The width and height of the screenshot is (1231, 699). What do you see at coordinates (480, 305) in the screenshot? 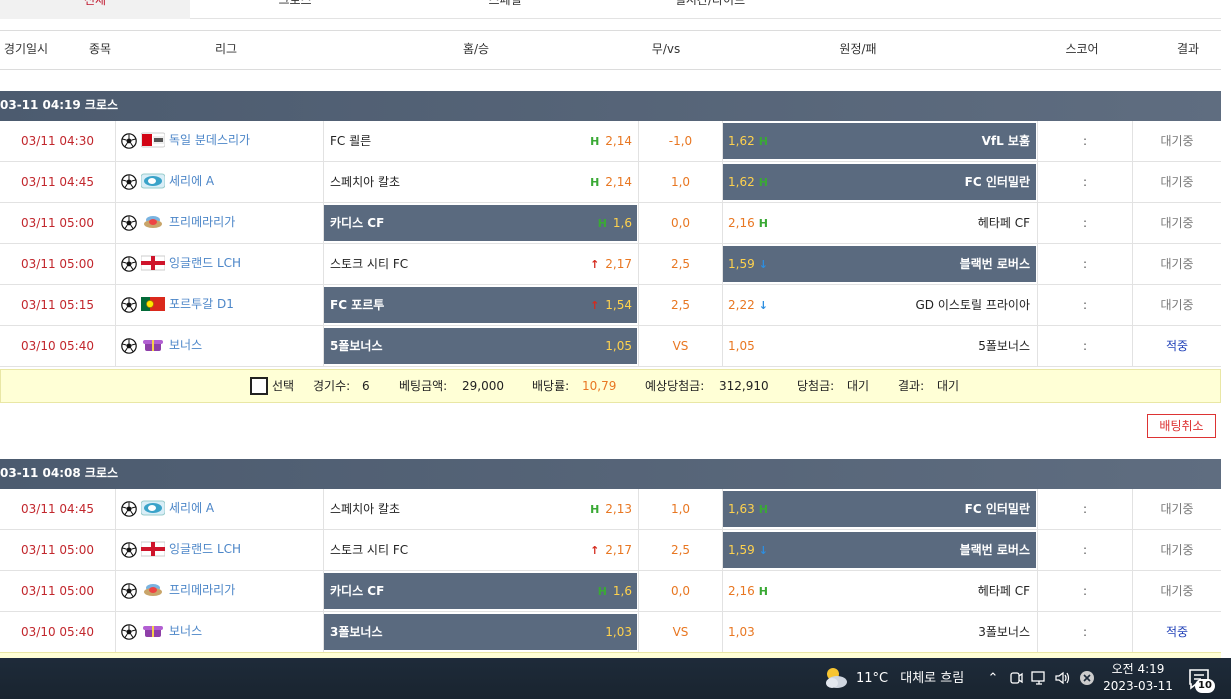
I see `home-bet-option: FC 포르투 ↑ 1,54` at bounding box center [480, 305].